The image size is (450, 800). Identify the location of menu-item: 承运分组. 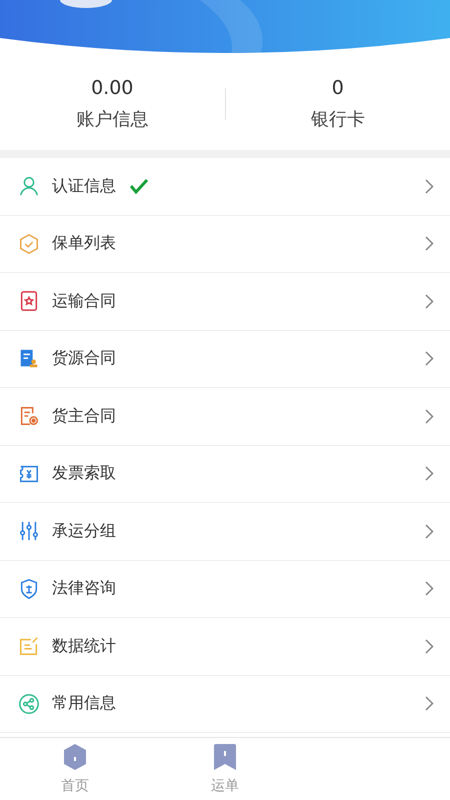
(225, 531).